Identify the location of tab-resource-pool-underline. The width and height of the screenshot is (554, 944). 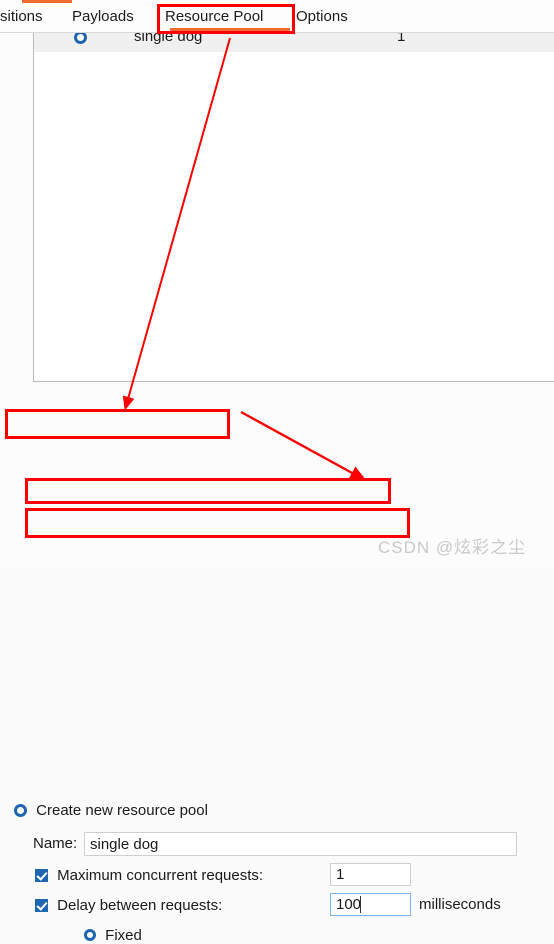
(230, 29).